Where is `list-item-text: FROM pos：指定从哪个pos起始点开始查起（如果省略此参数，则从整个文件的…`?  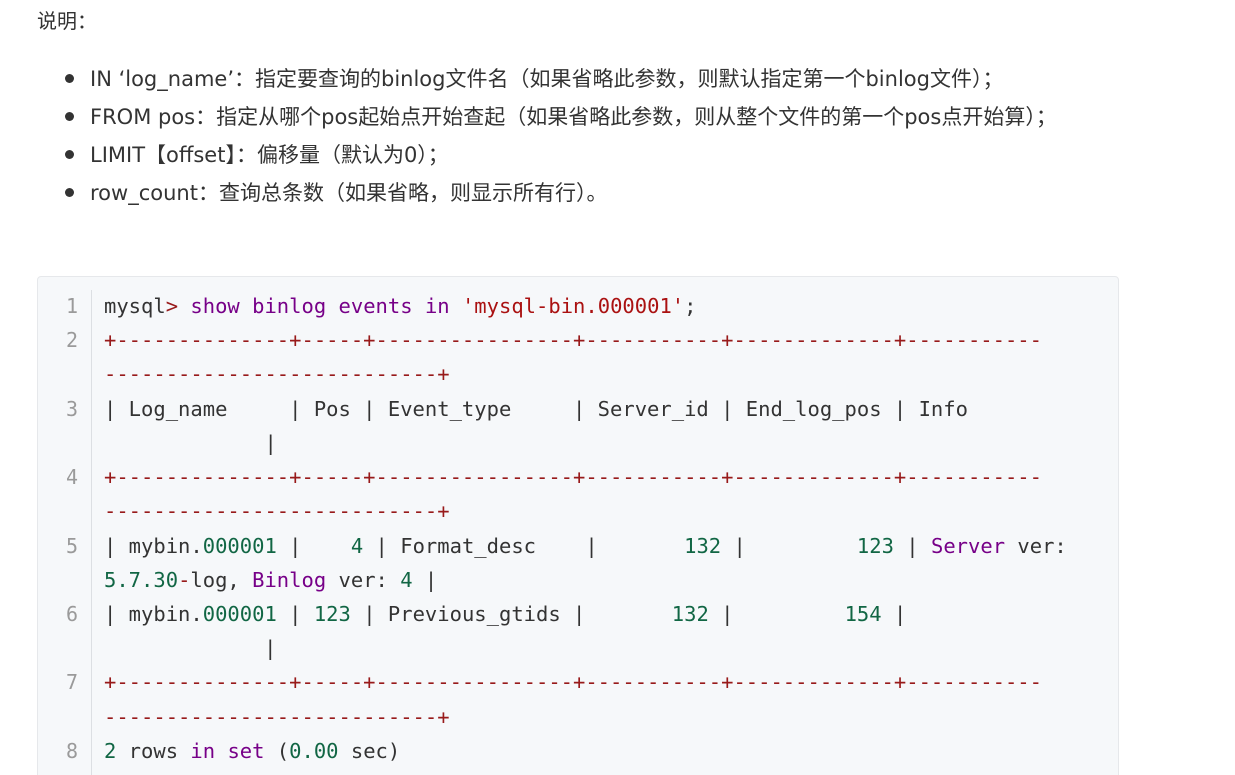 list-item-text: FROM pos：指定从哪个pos起始点开始查起（如果省略此参数，则从整个文件的… is located at coordinates (573, 117).